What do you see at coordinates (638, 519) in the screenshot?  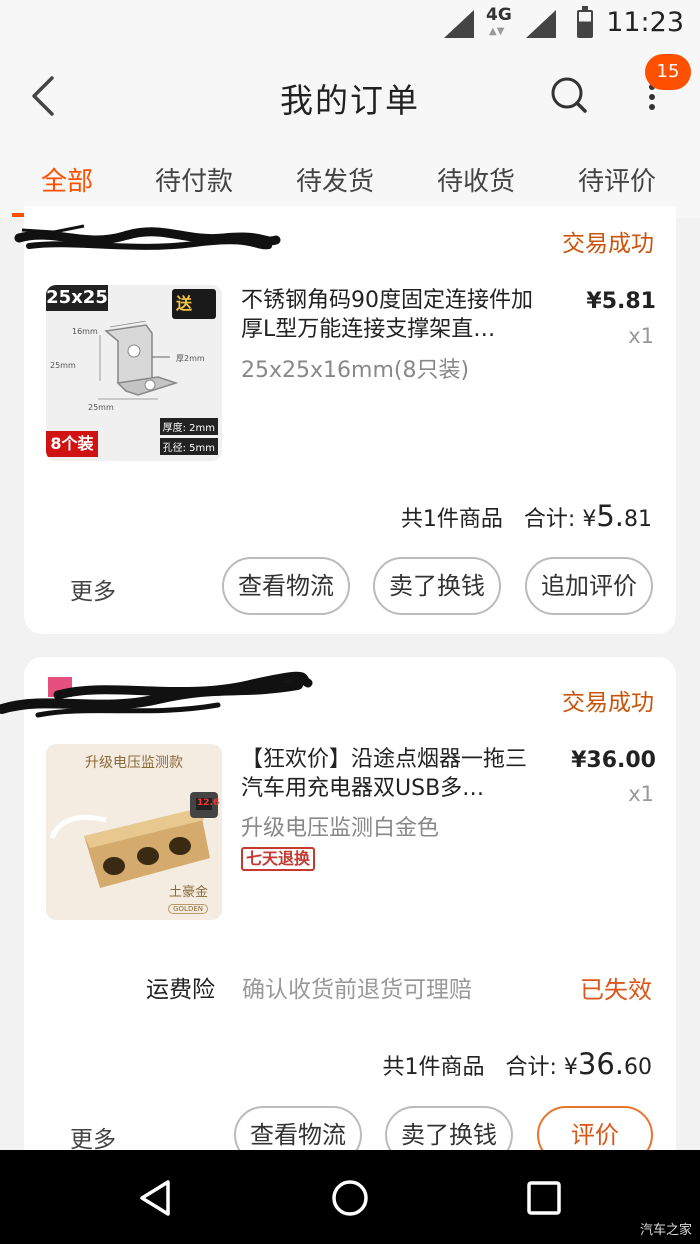 I see `total-dec: 81` at bounding box center [638, 519].